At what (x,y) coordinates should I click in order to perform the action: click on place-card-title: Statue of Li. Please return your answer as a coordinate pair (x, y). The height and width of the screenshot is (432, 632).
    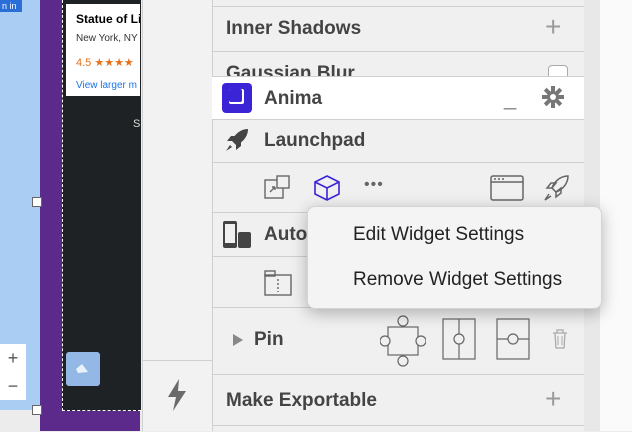
    Looking at the image, I should click on (108, 19).